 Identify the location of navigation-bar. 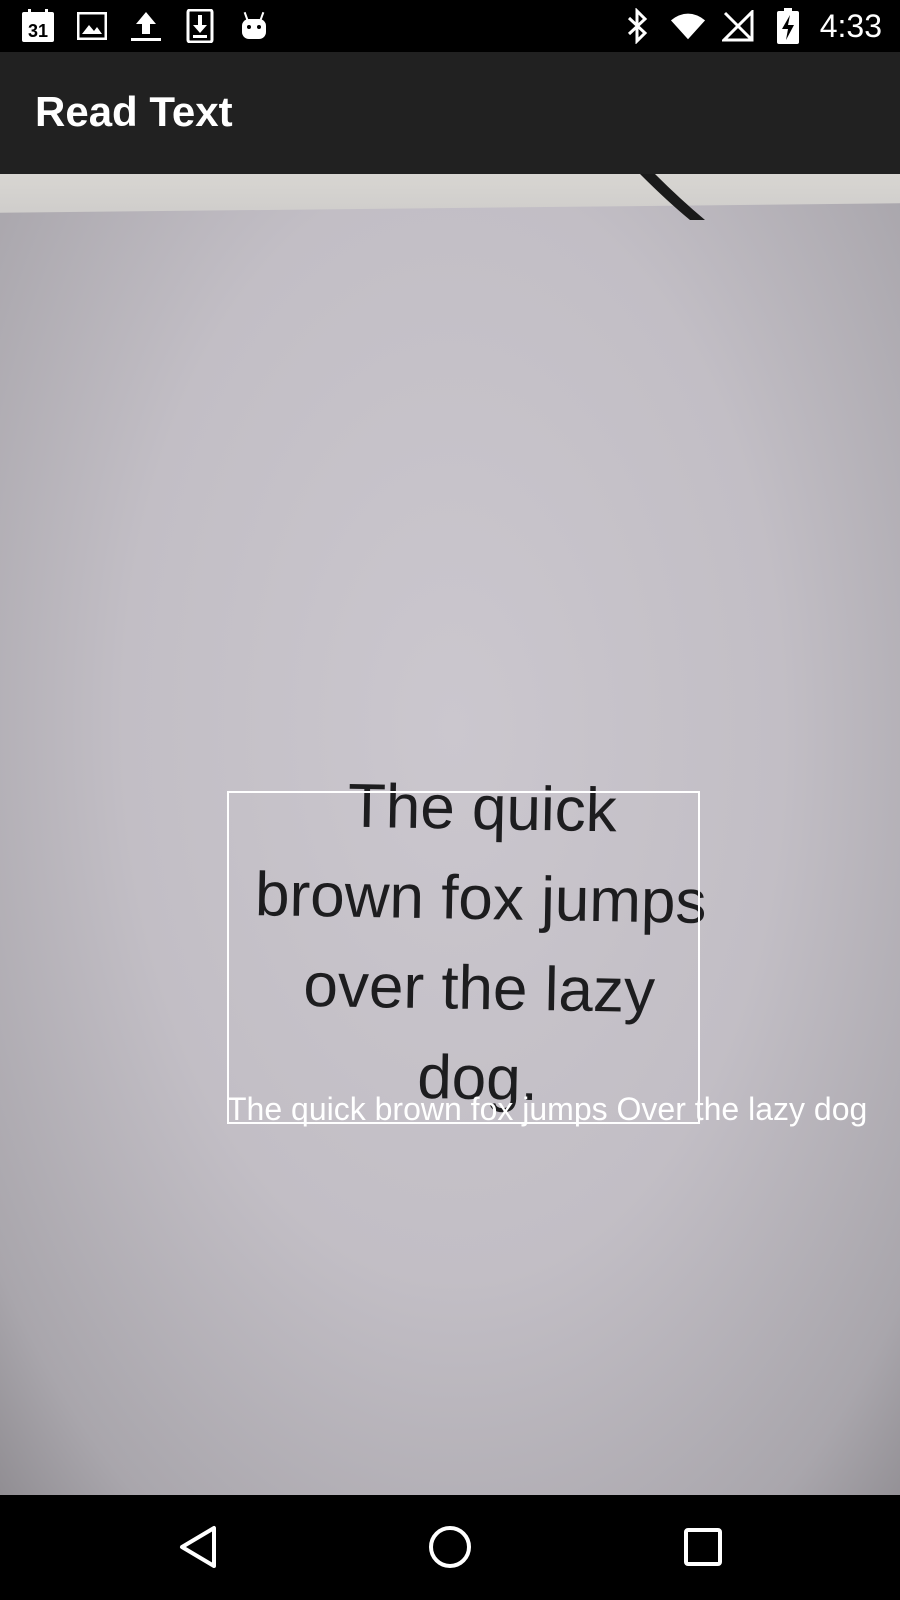
(450, 1547).